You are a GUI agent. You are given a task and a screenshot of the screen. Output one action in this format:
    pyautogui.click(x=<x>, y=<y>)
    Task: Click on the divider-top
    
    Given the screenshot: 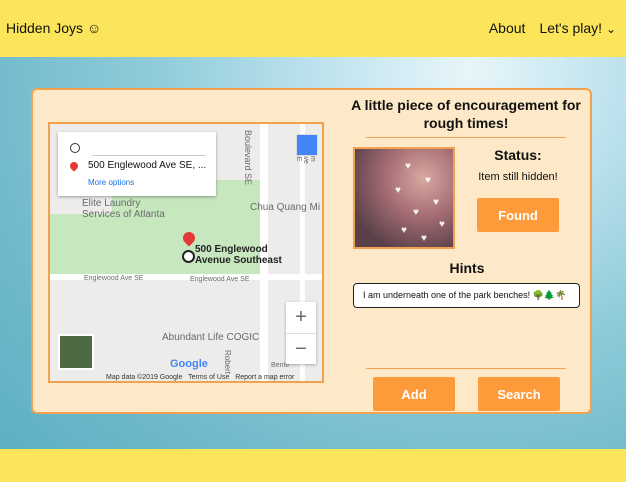 What is the action you would take?
    pyautogui.click(x=466, y=137)
    